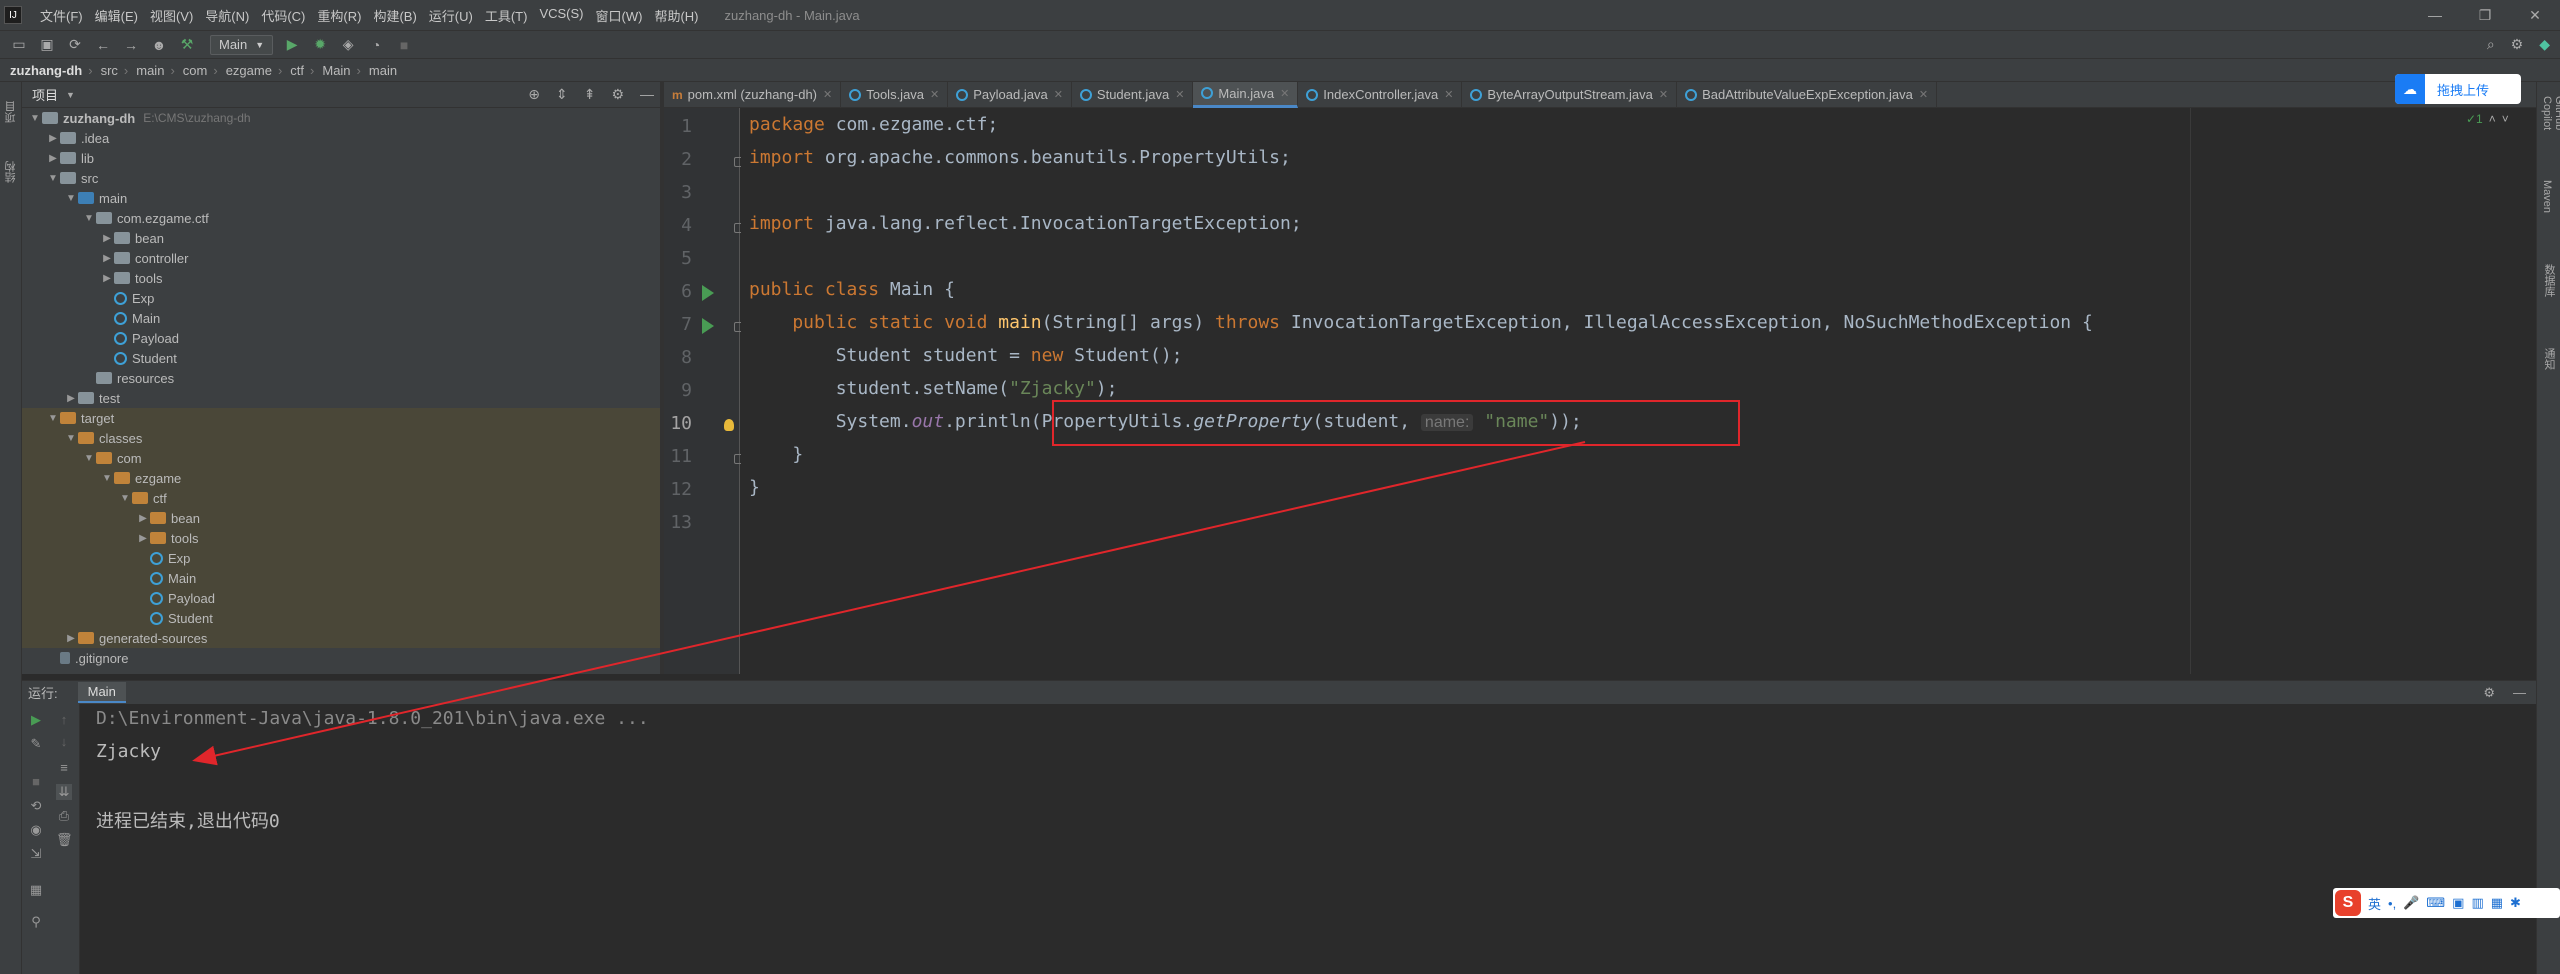  Describe the element at coordinates (61, 15) in the screenshot. I see `menu-file: 文件(F)` at that location.